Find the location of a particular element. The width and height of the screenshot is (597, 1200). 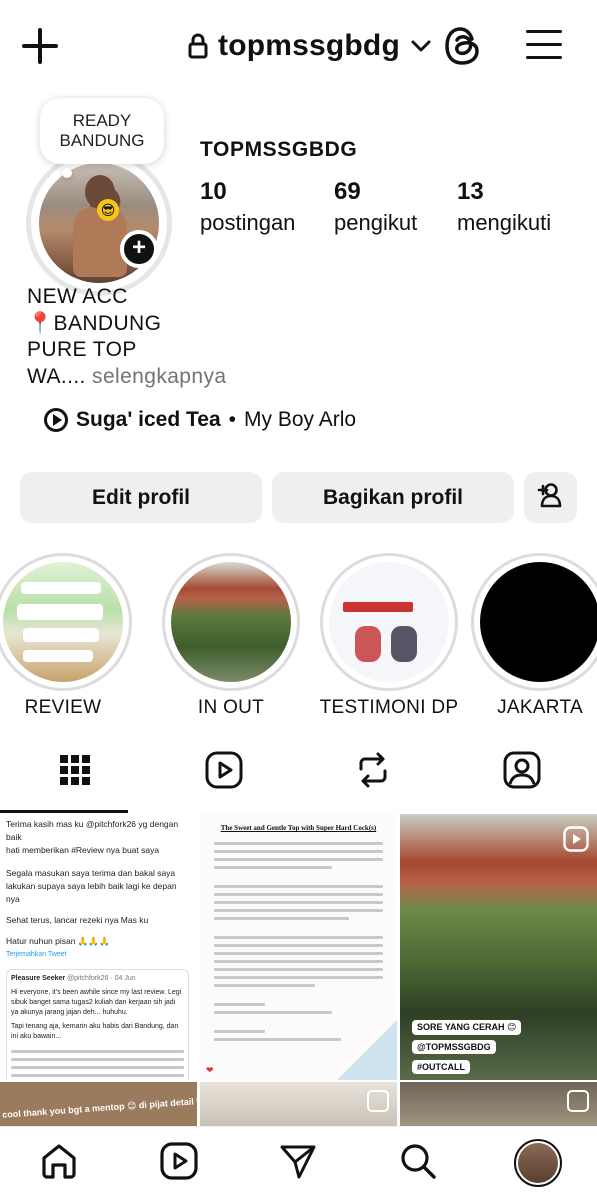

nav-home is located at coordinates (59, 1163).